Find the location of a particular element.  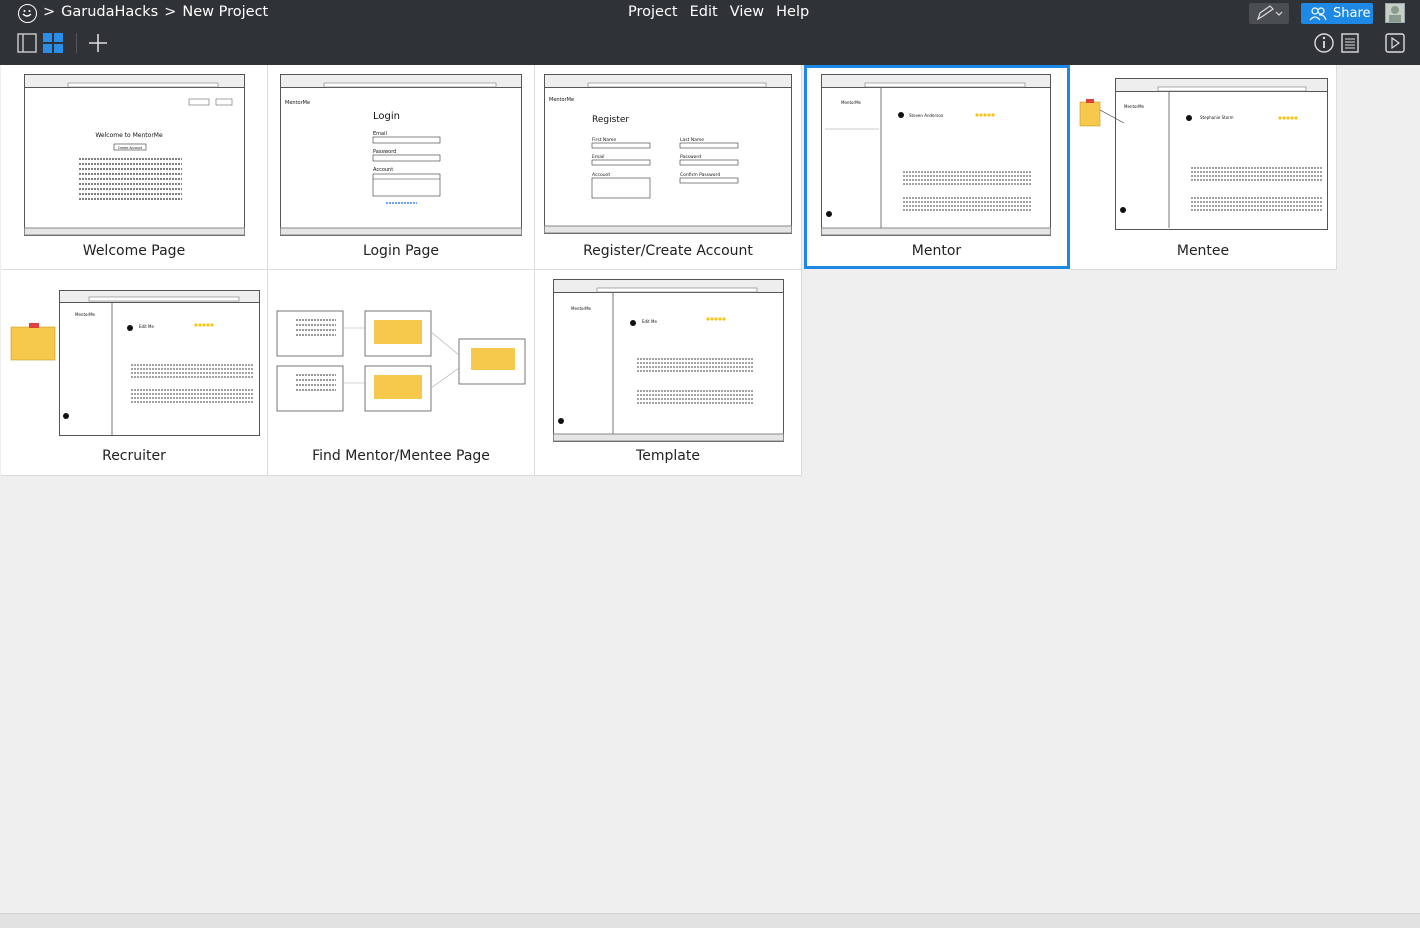

mockup-label: Template is located at coordinates (668, 456).